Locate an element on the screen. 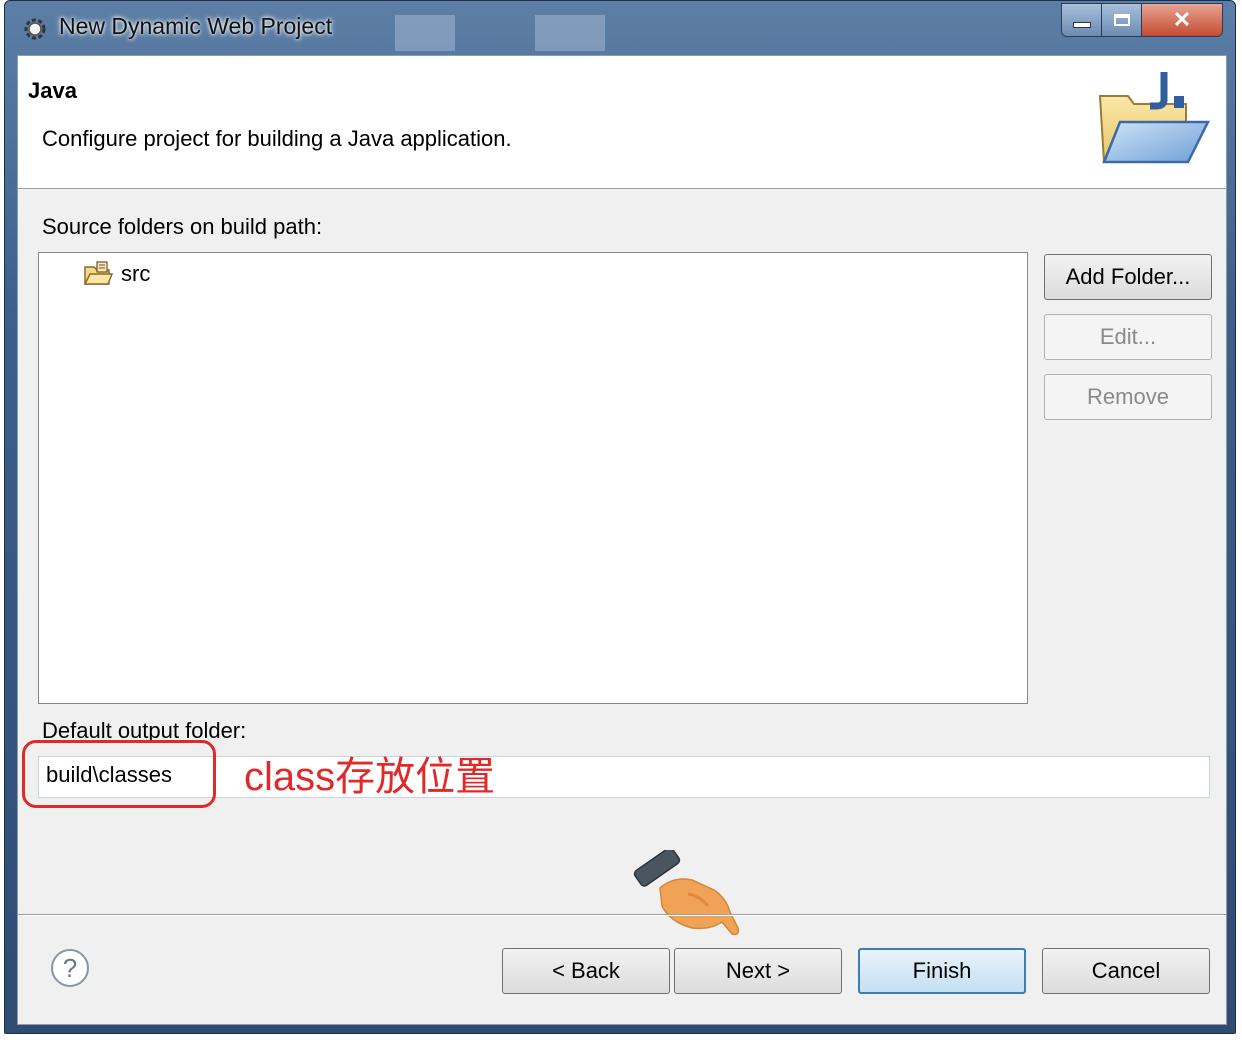 The width and height of the screenshot is (1242, 1040). window-title: New Dynamic Web Project is located at coordinates (196, 26).